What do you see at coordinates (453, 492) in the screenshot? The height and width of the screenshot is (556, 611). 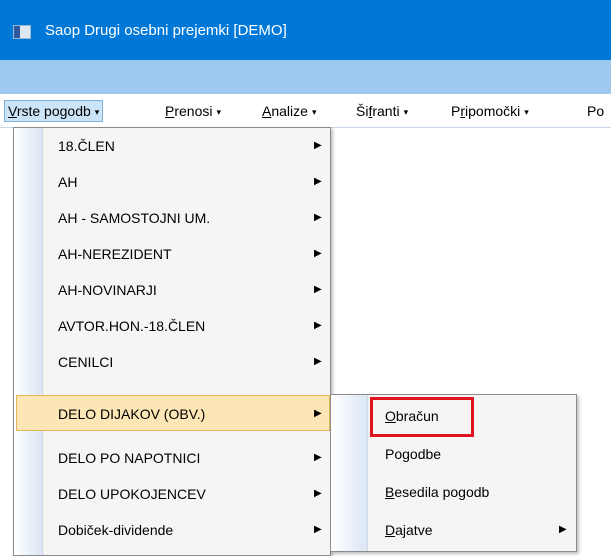 I see `submenu-item-besedila-pogodb: Besedila pogodb` at bounding box center [453, 492].